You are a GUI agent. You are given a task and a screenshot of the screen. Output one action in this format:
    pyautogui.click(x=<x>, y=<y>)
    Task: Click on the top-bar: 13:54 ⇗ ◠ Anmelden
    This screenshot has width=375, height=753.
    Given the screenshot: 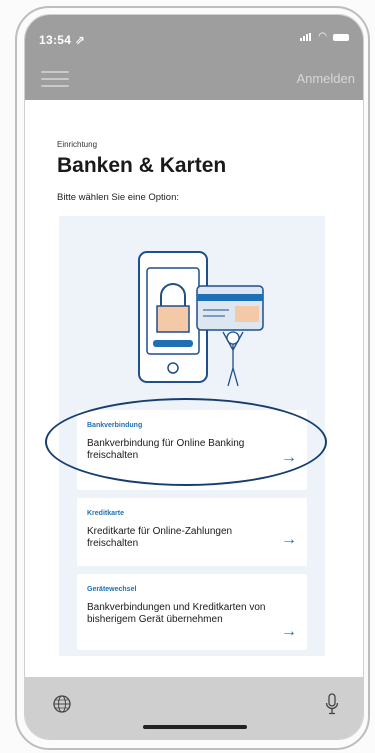 What is the action you would take?
    pyautogui.click(x=194, y=57)
    